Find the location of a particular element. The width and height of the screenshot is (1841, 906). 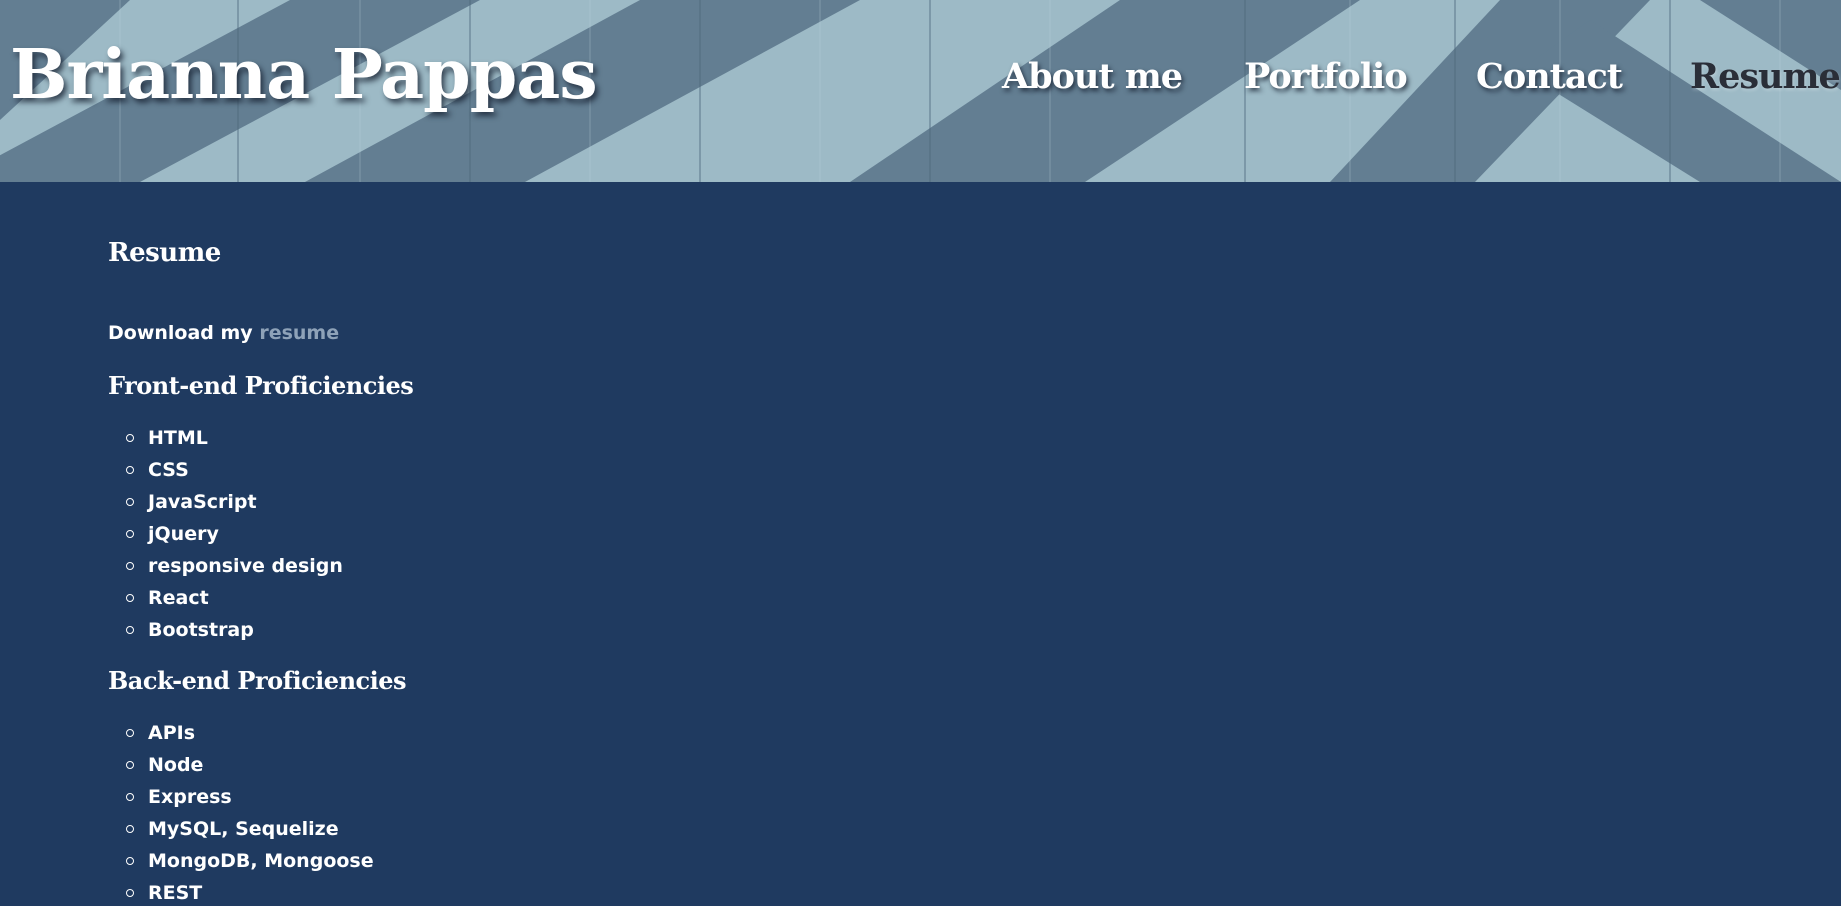

nav-contact: Contact is located at coordinates (1549, 77).